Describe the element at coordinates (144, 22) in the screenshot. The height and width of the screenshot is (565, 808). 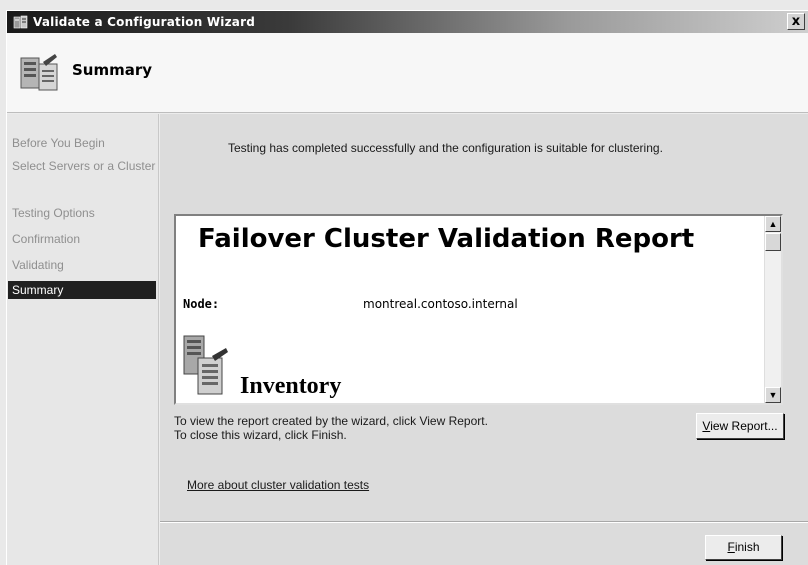
I see `window-title: Validate a Configuration Wizard` at that location.